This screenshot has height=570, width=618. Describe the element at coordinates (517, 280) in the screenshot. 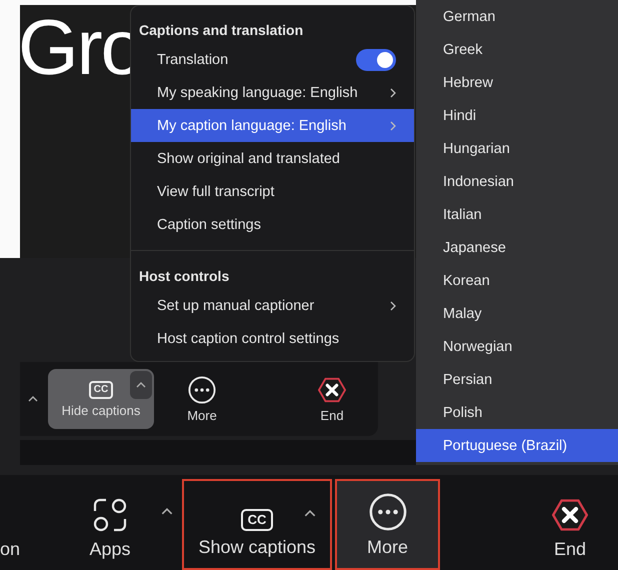

I see `language-item: Korean` at that location.